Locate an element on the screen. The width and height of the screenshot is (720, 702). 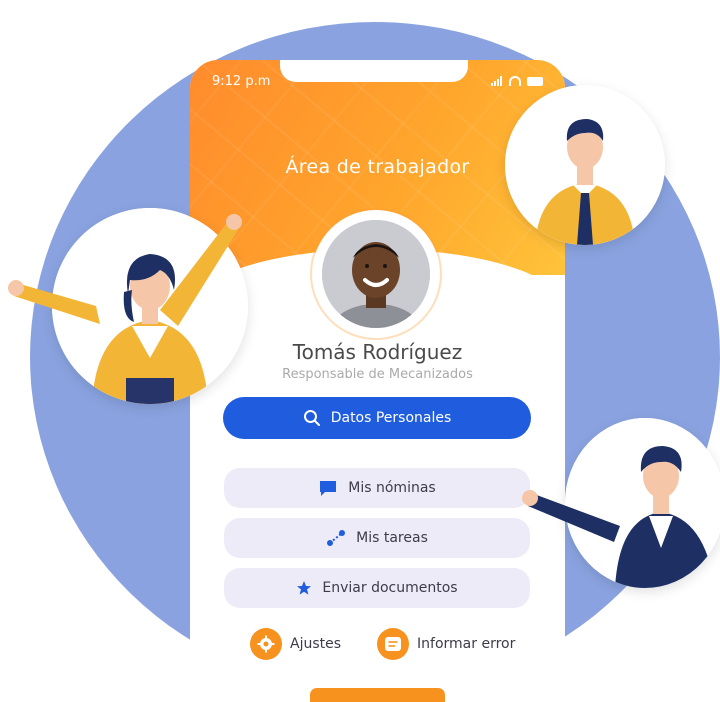
tasks-label: Mis tareas is located at coordinates (392, 538).